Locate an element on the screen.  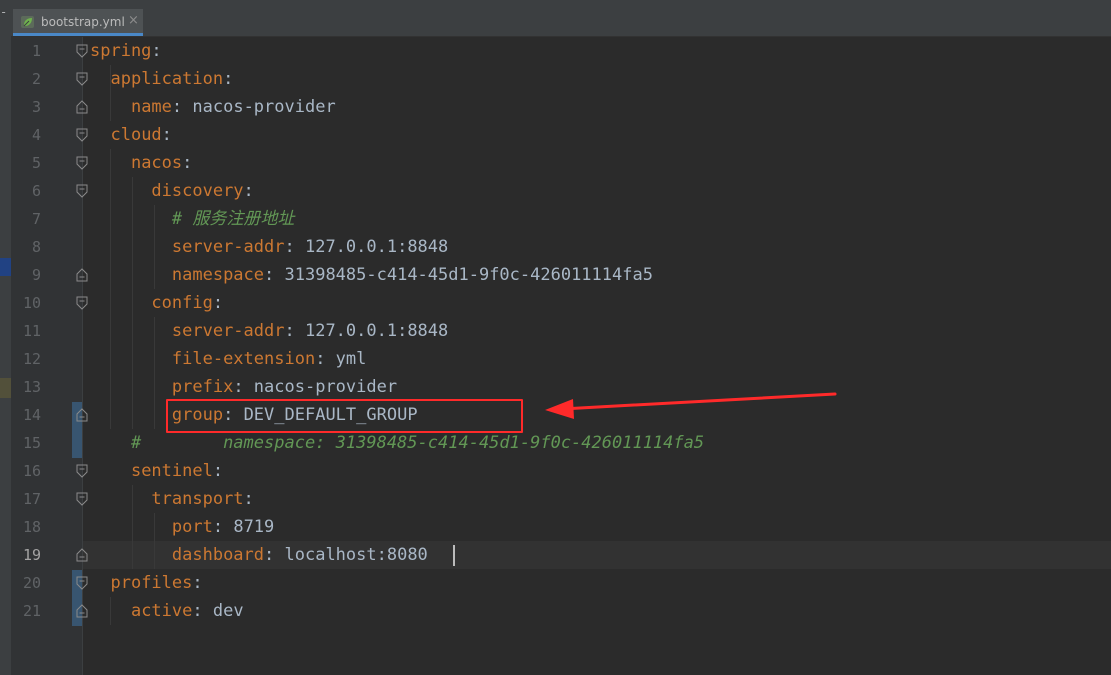
annotation-arrow is located at coordinates (691, 405).